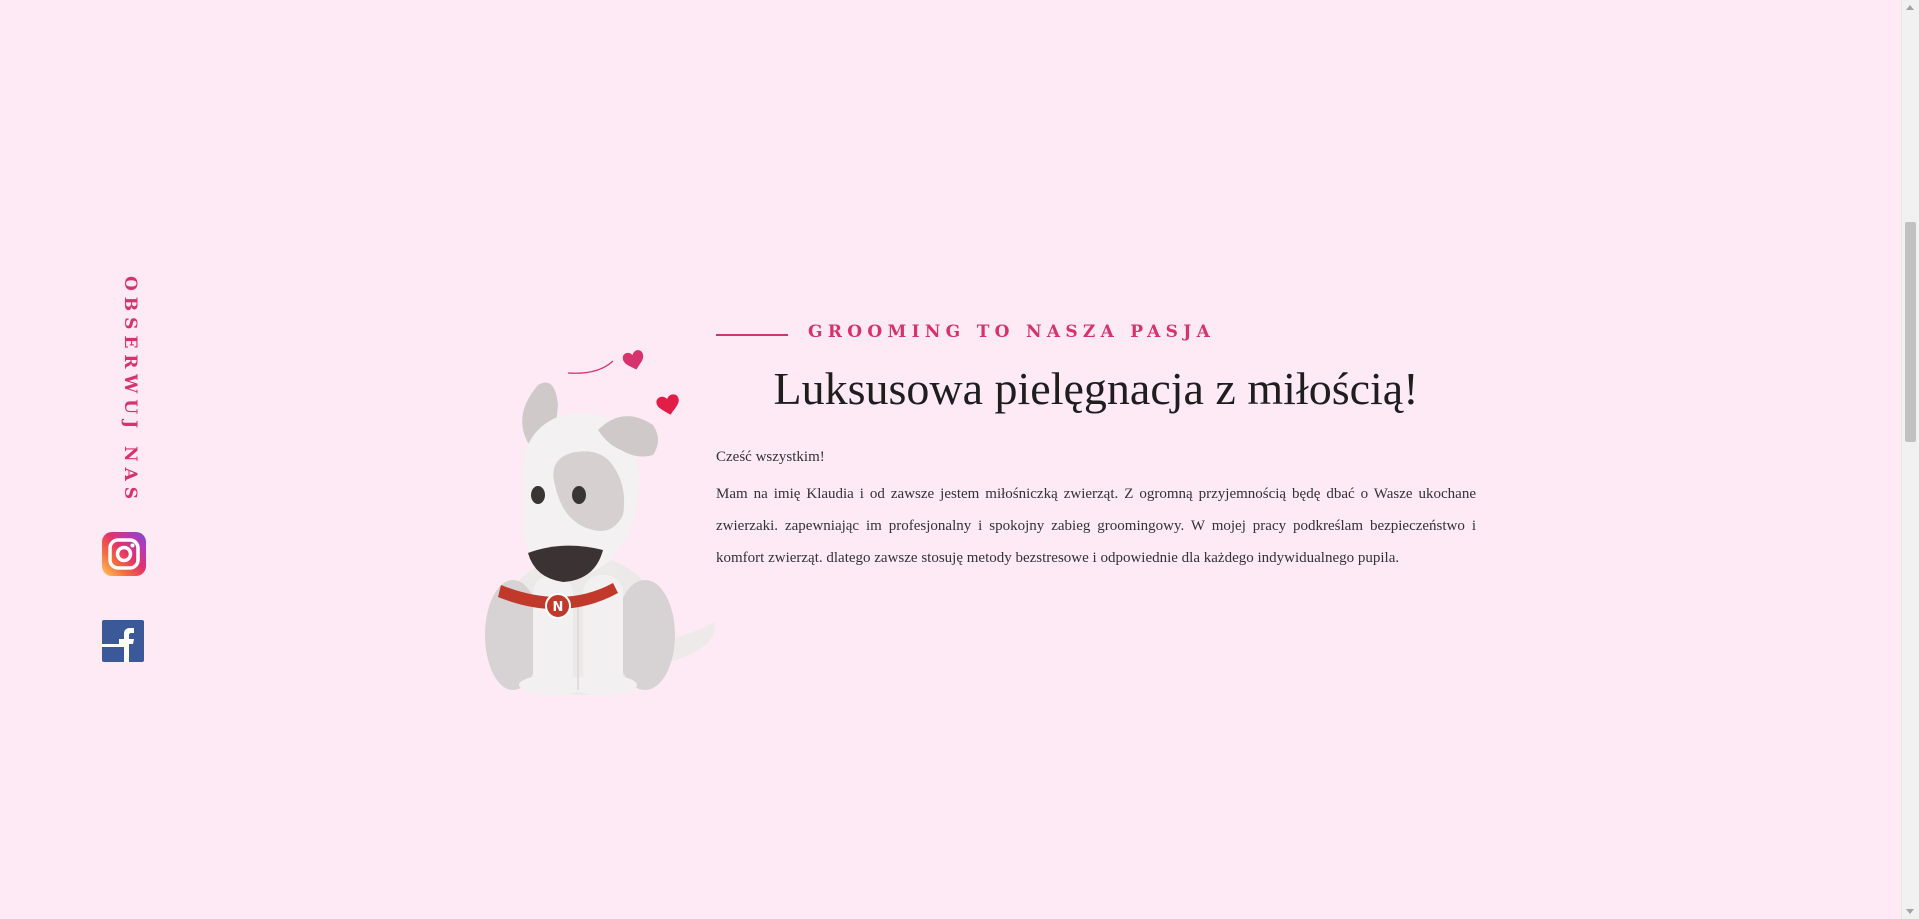  Describe the element at coordinates (1910, 7) in the screenshot. I see `scroll-up-arrow-icon` at that location.